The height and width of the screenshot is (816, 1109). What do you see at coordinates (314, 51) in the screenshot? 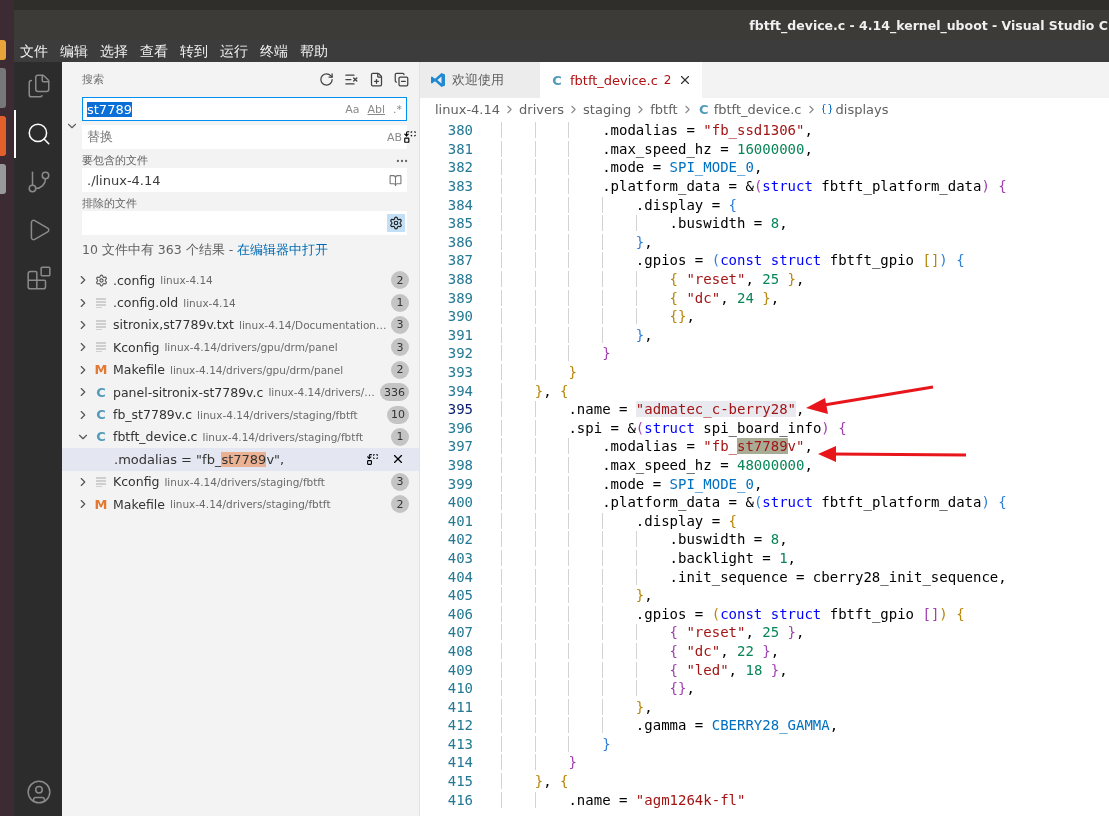
I see `menu-item: 帮助` at bounding box center [314, 51].